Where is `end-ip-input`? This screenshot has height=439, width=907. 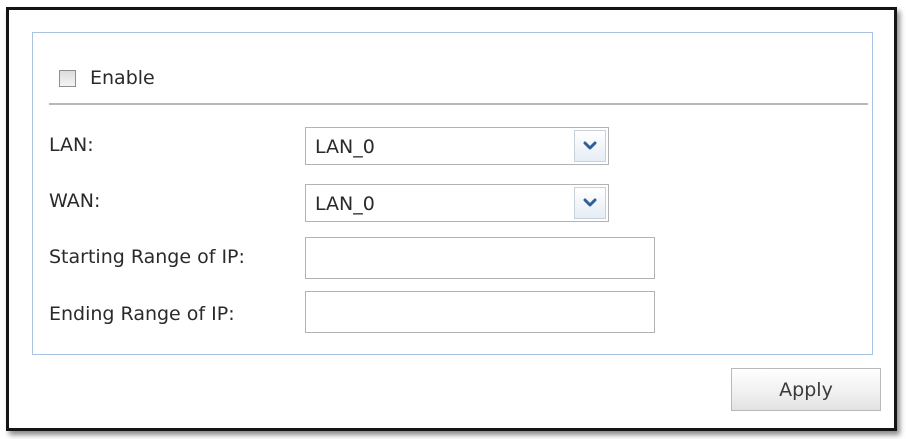
end-ip-input is located at coordinates (480, 312).